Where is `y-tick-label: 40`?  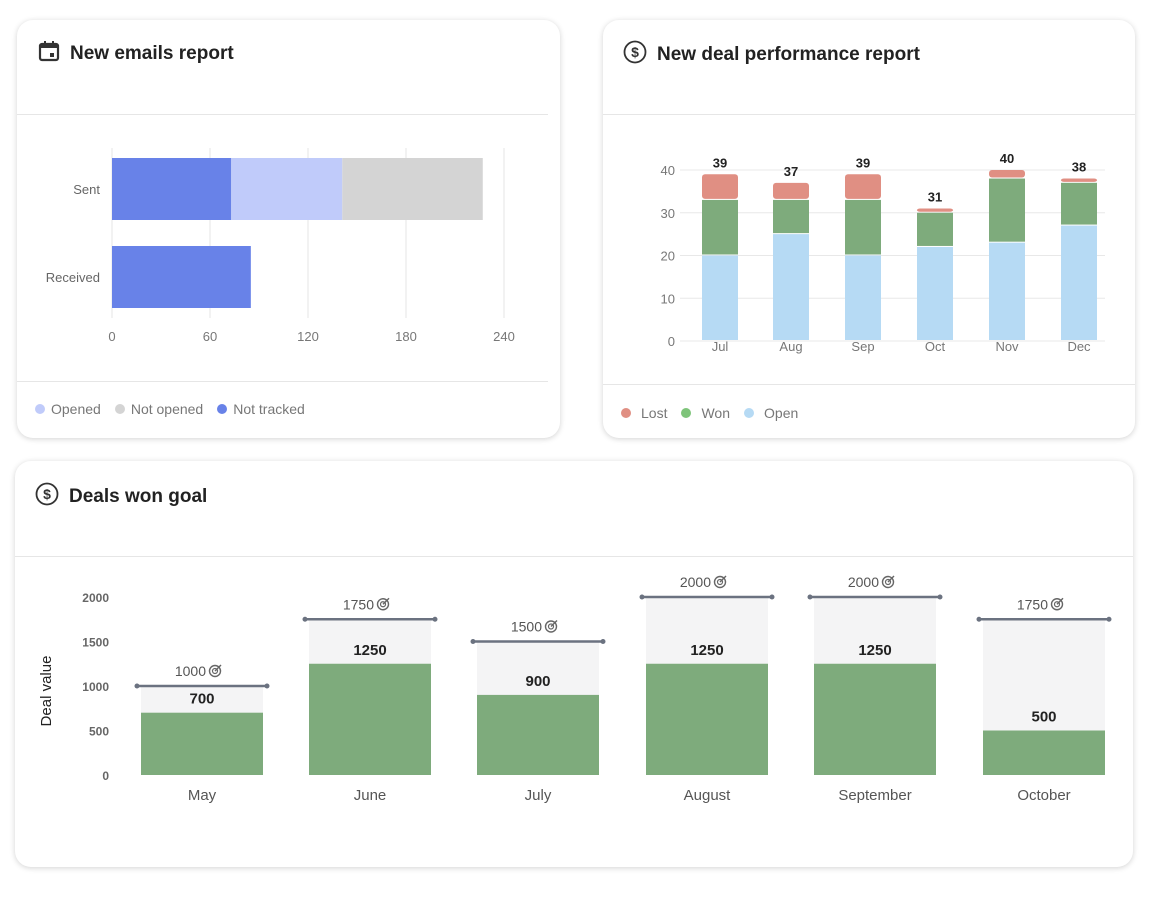 y-tick-label: 40 is located at coordinates (668, 170).